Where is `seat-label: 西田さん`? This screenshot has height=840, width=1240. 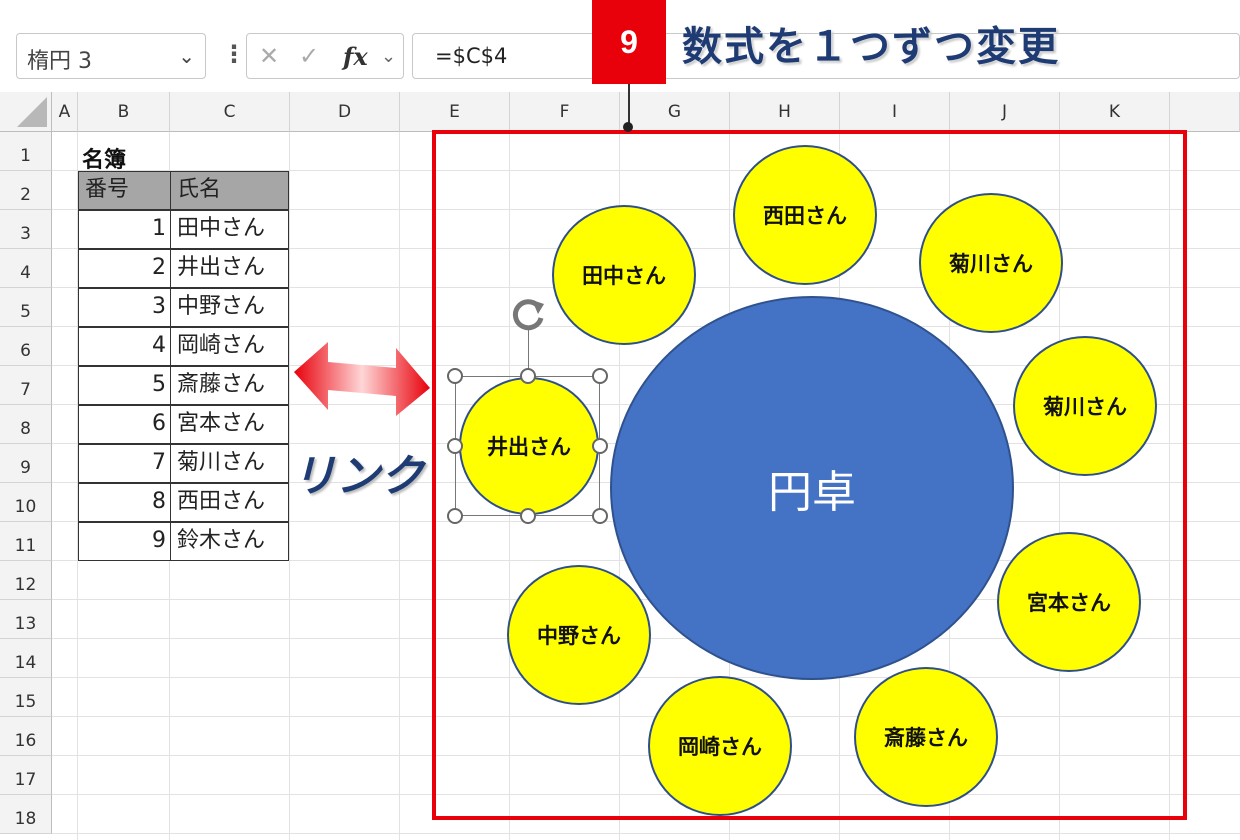 seat-label: 西田さん is located at coordinates (805, 216).